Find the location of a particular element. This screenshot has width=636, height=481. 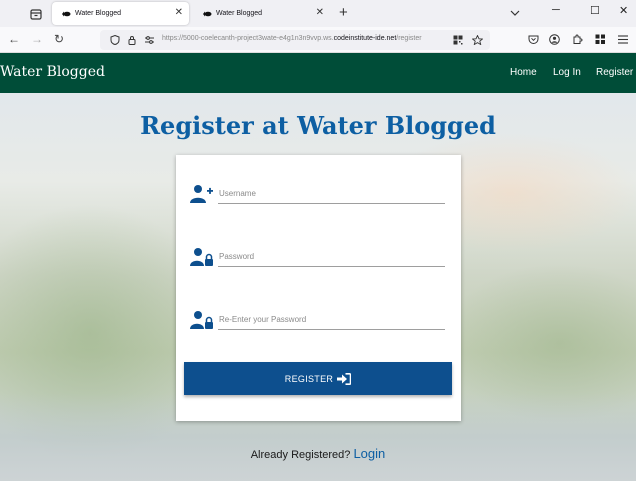

browser-tab-active: Water Blogged ✕ is located at coordinates (120, 13).